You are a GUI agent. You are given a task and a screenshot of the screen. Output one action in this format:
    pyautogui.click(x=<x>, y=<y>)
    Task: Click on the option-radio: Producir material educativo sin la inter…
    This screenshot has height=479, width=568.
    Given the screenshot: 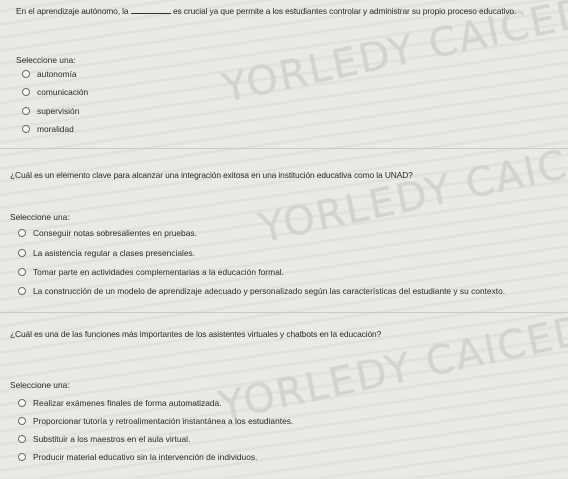 What is the action you would take?
    pyautogui.click(x=137, y=457)
    